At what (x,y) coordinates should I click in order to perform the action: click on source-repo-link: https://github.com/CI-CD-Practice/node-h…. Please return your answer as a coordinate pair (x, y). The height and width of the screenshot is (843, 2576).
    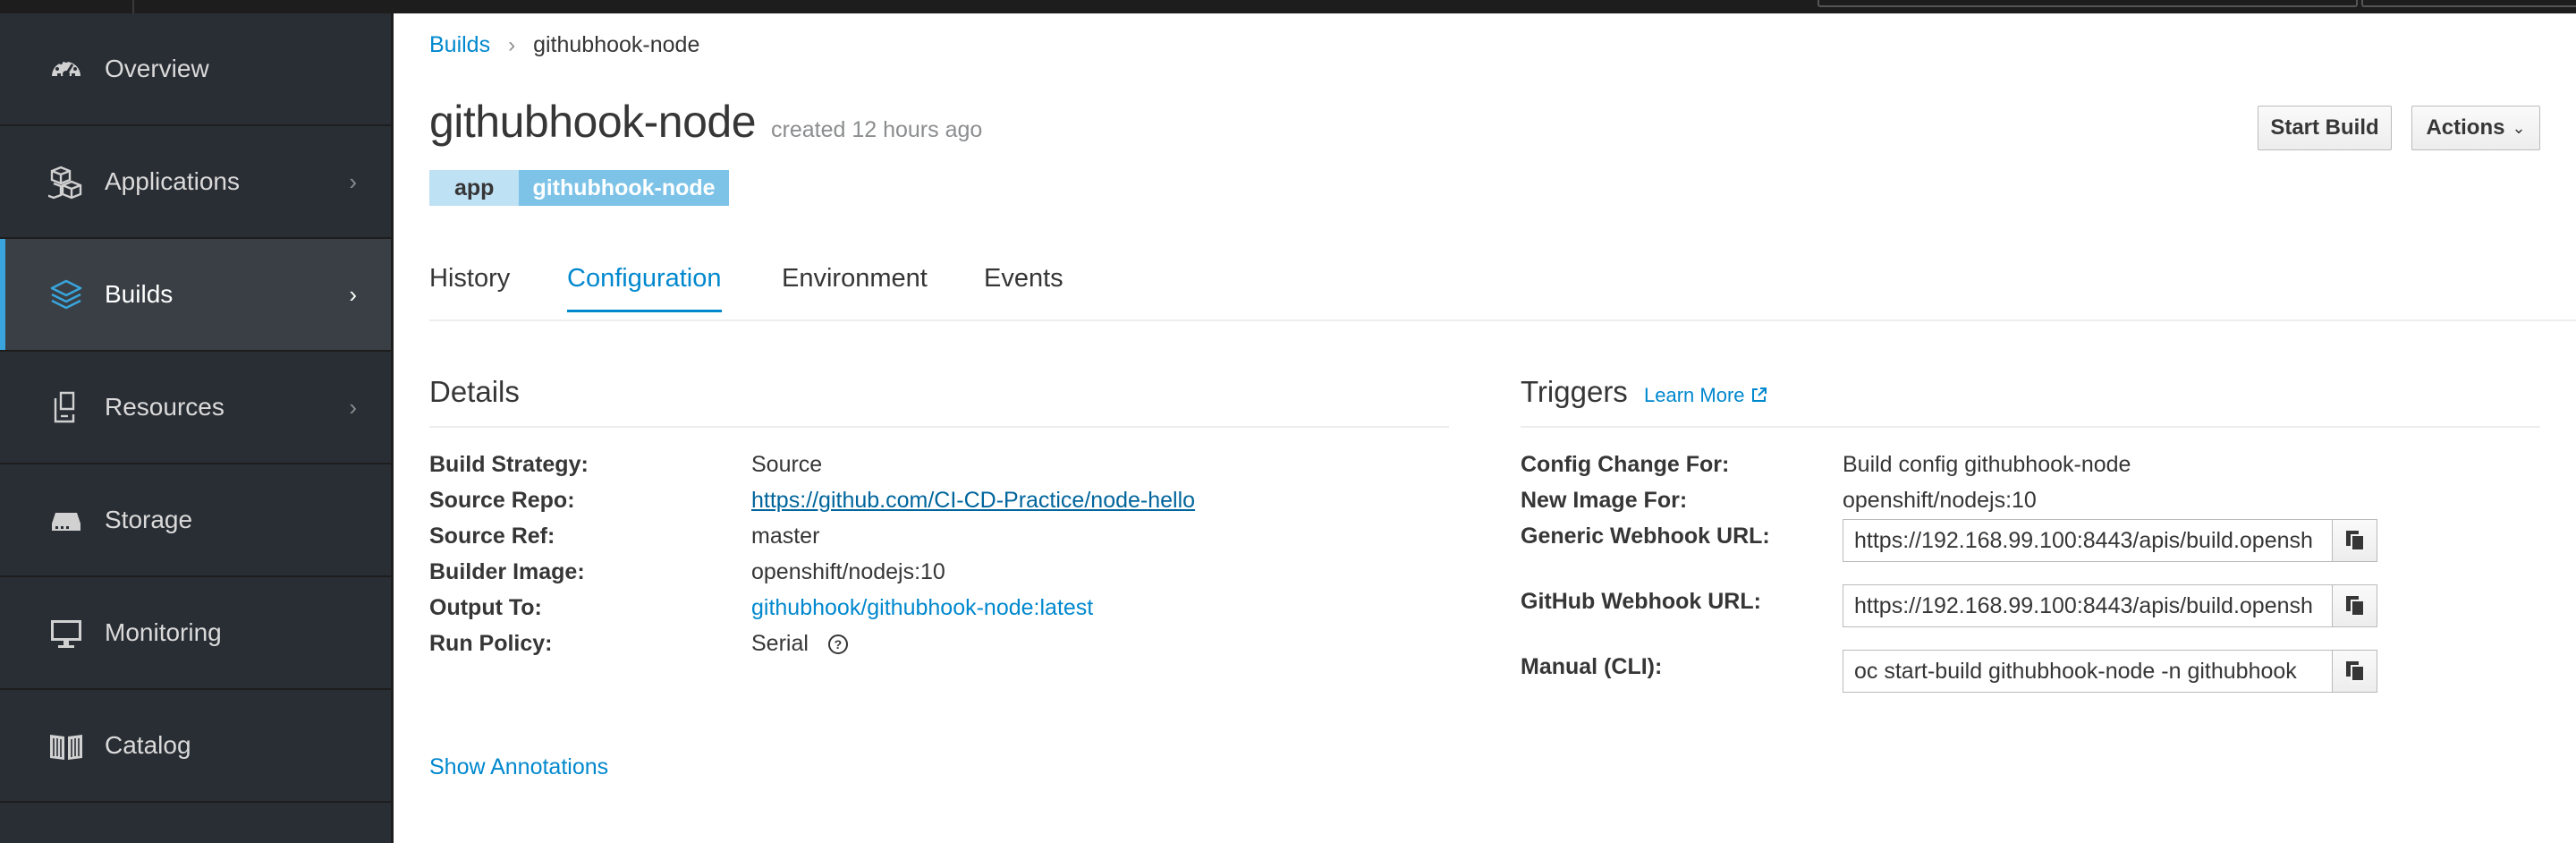
    Looking at the image, I should click on (973, 501).